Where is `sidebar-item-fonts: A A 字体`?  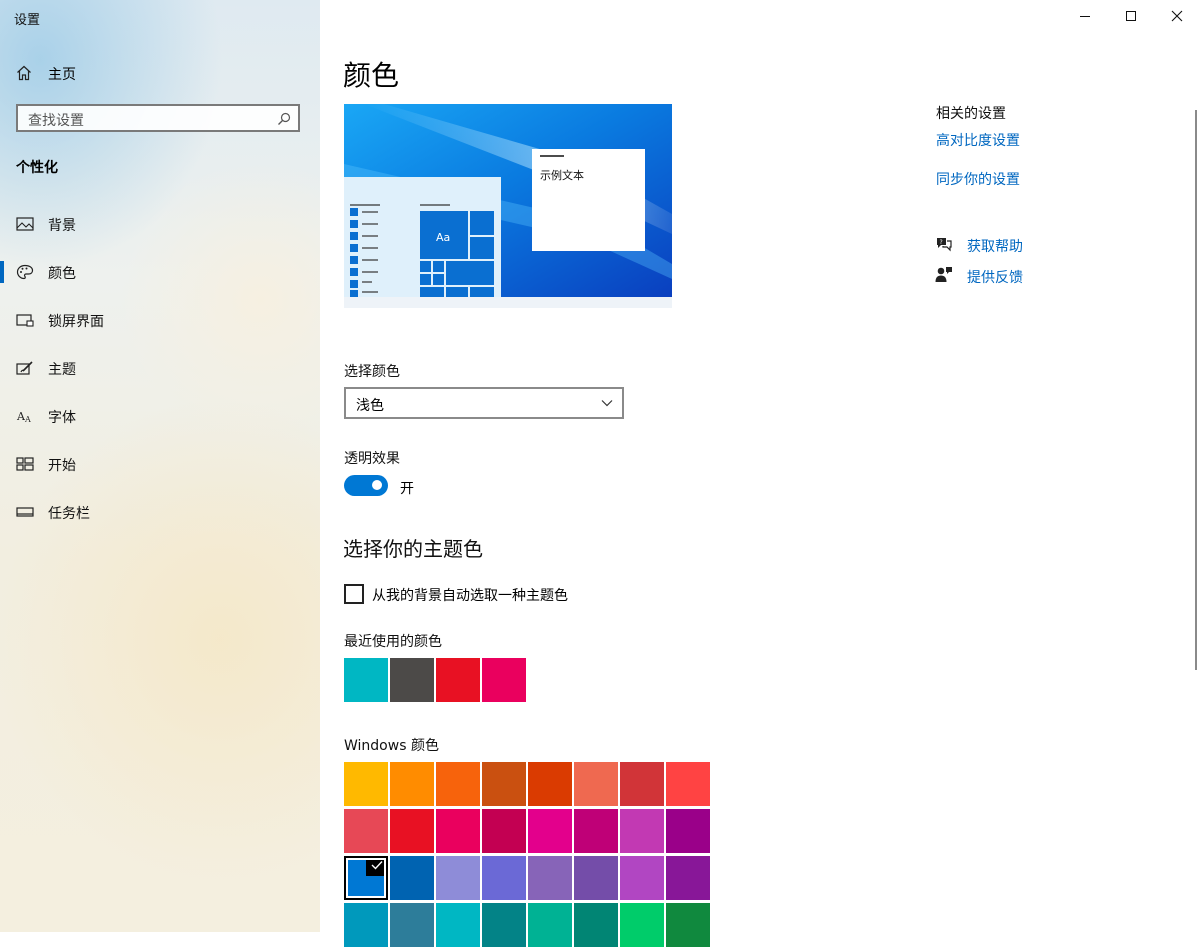 sidebar-item-fonts: A A 字体 is located at coordinates (160, 416).